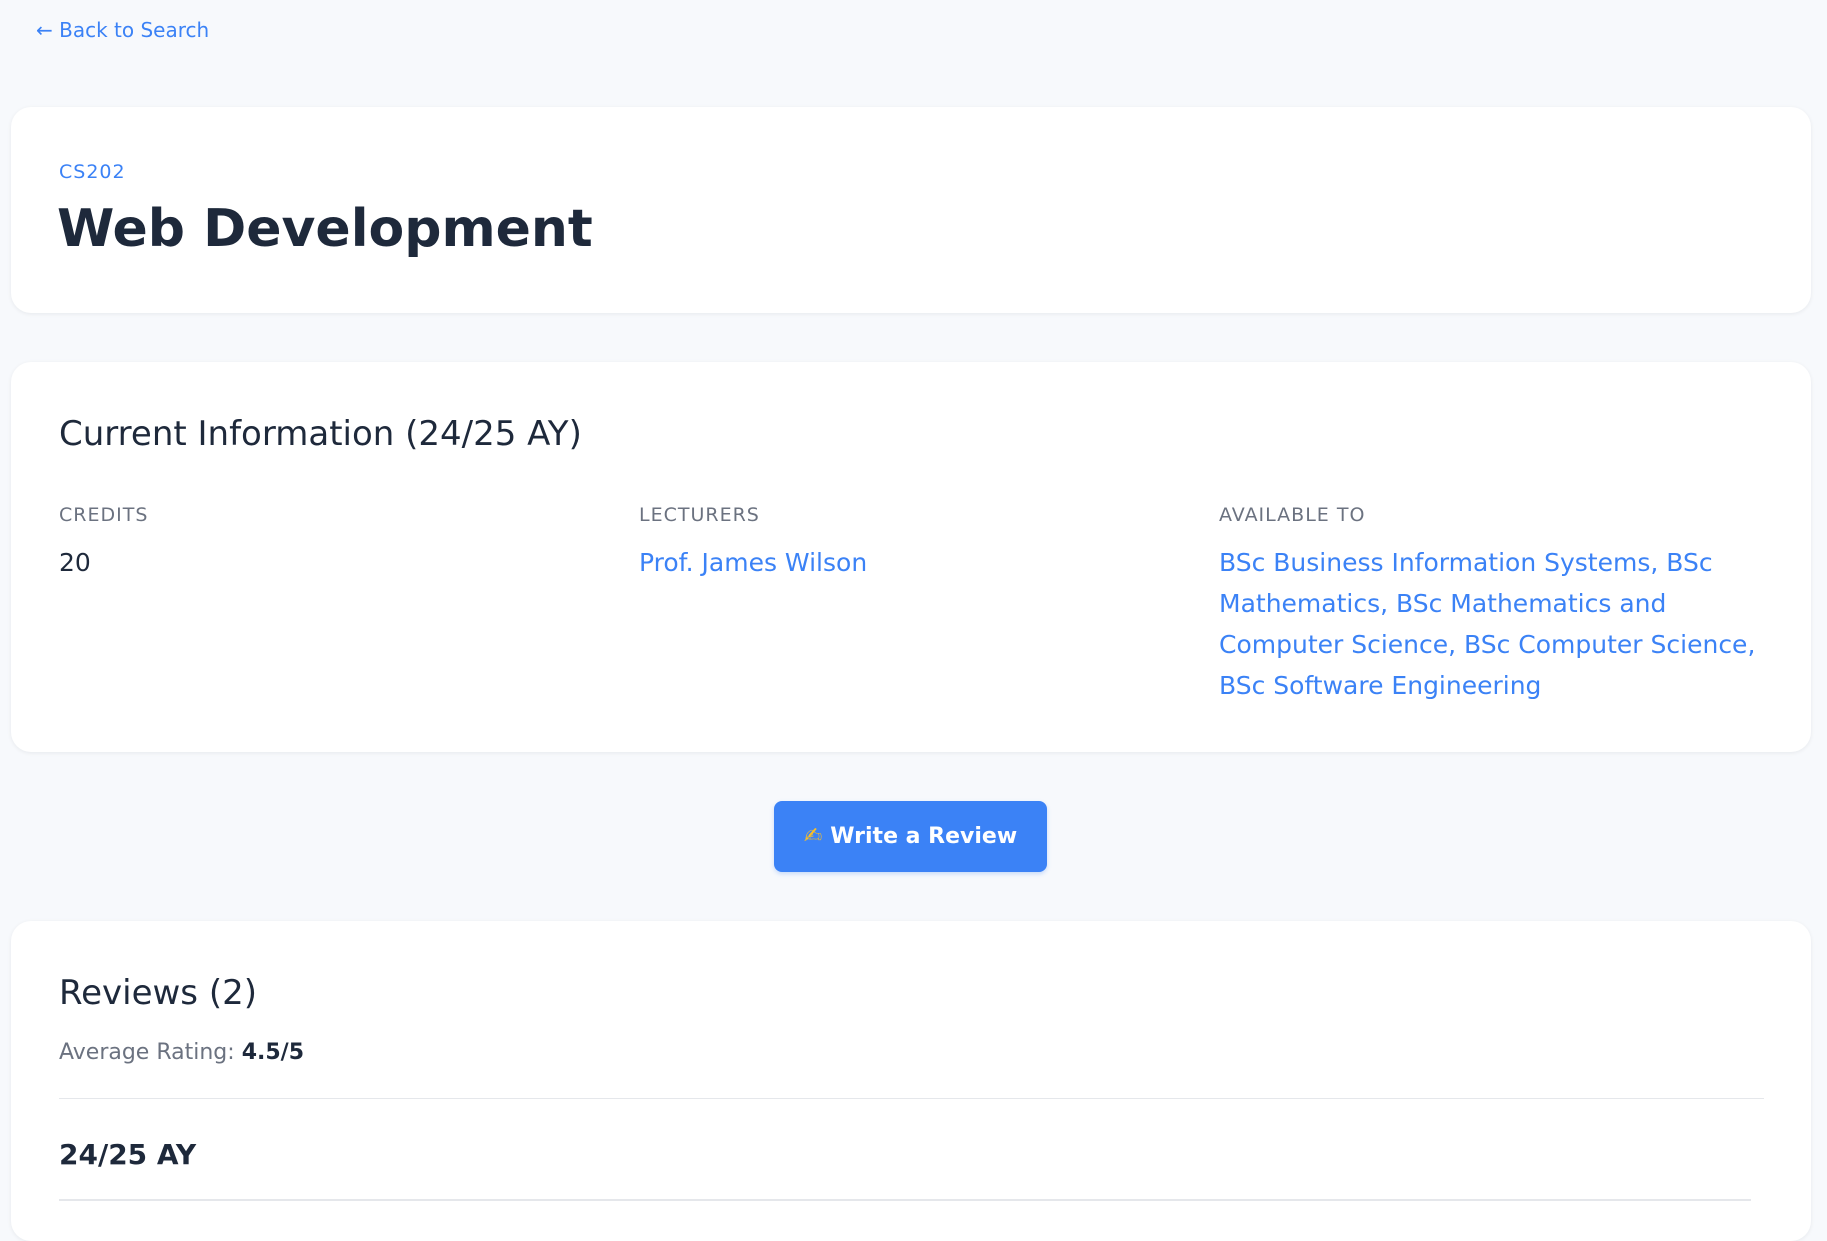 Image resolution: width=1827 pixels, height=1241 pixels. What do you see at coordinates (325, 229) in the screenshot?
I see `course-title: Web Development` at bounding box center [325, 229].